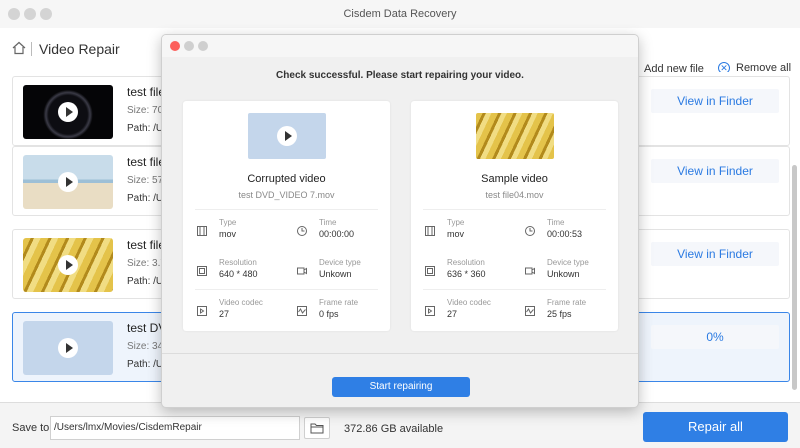 The height and width of the screenshot is (448, 800). I want to click on card-title: Sample video, so click(514, 179).